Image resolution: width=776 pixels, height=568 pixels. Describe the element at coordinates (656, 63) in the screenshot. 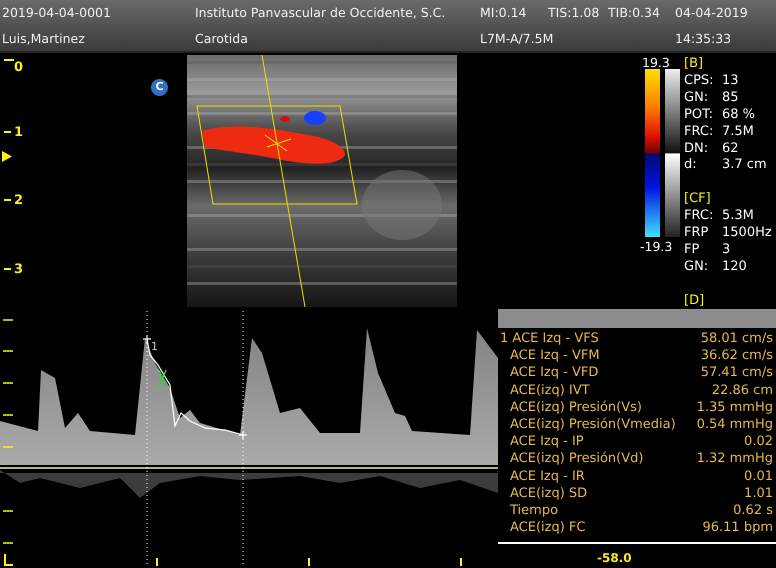

I see `scale-max-label: 19.3` at that location.